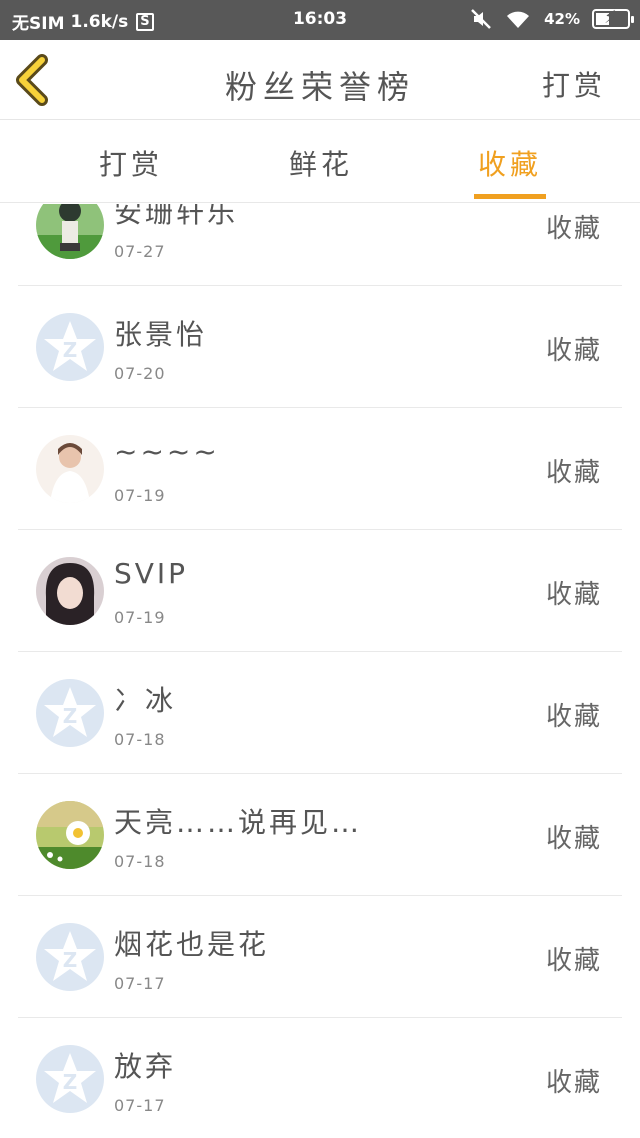  I want to click on status-right: 42% ⚡, so click(552, 18).